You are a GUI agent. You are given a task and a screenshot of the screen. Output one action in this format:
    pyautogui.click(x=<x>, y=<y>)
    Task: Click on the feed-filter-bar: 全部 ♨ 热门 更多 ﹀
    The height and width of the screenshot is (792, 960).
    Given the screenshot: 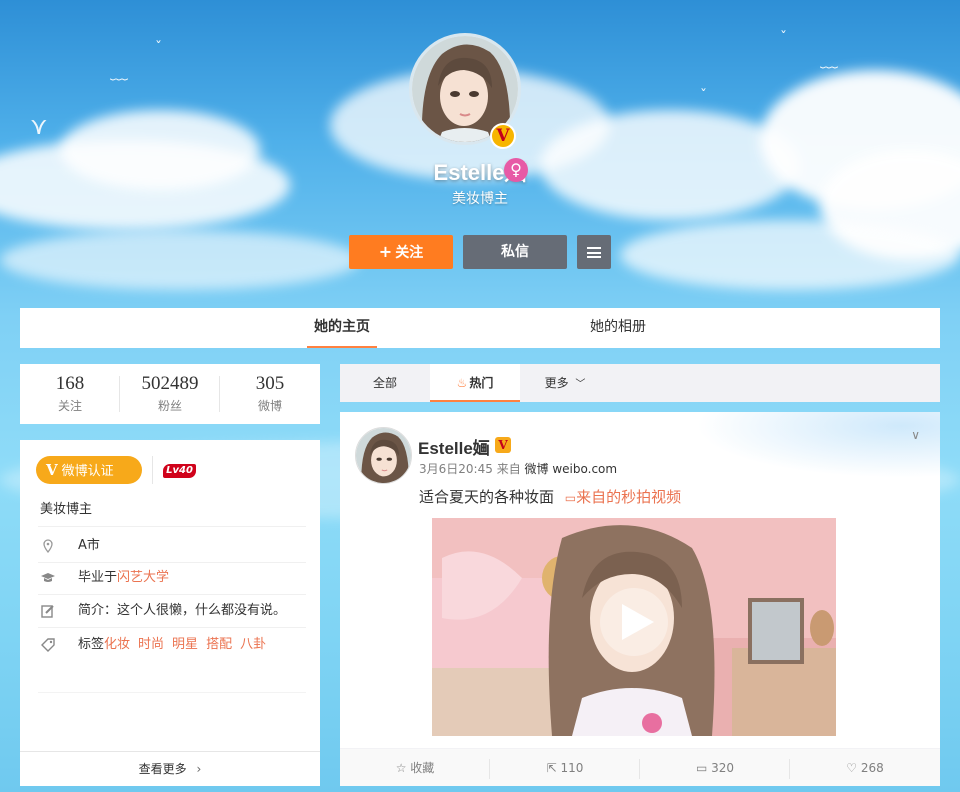 What is the action you would take?
    pyautogui.click(x=640, y=383)
    